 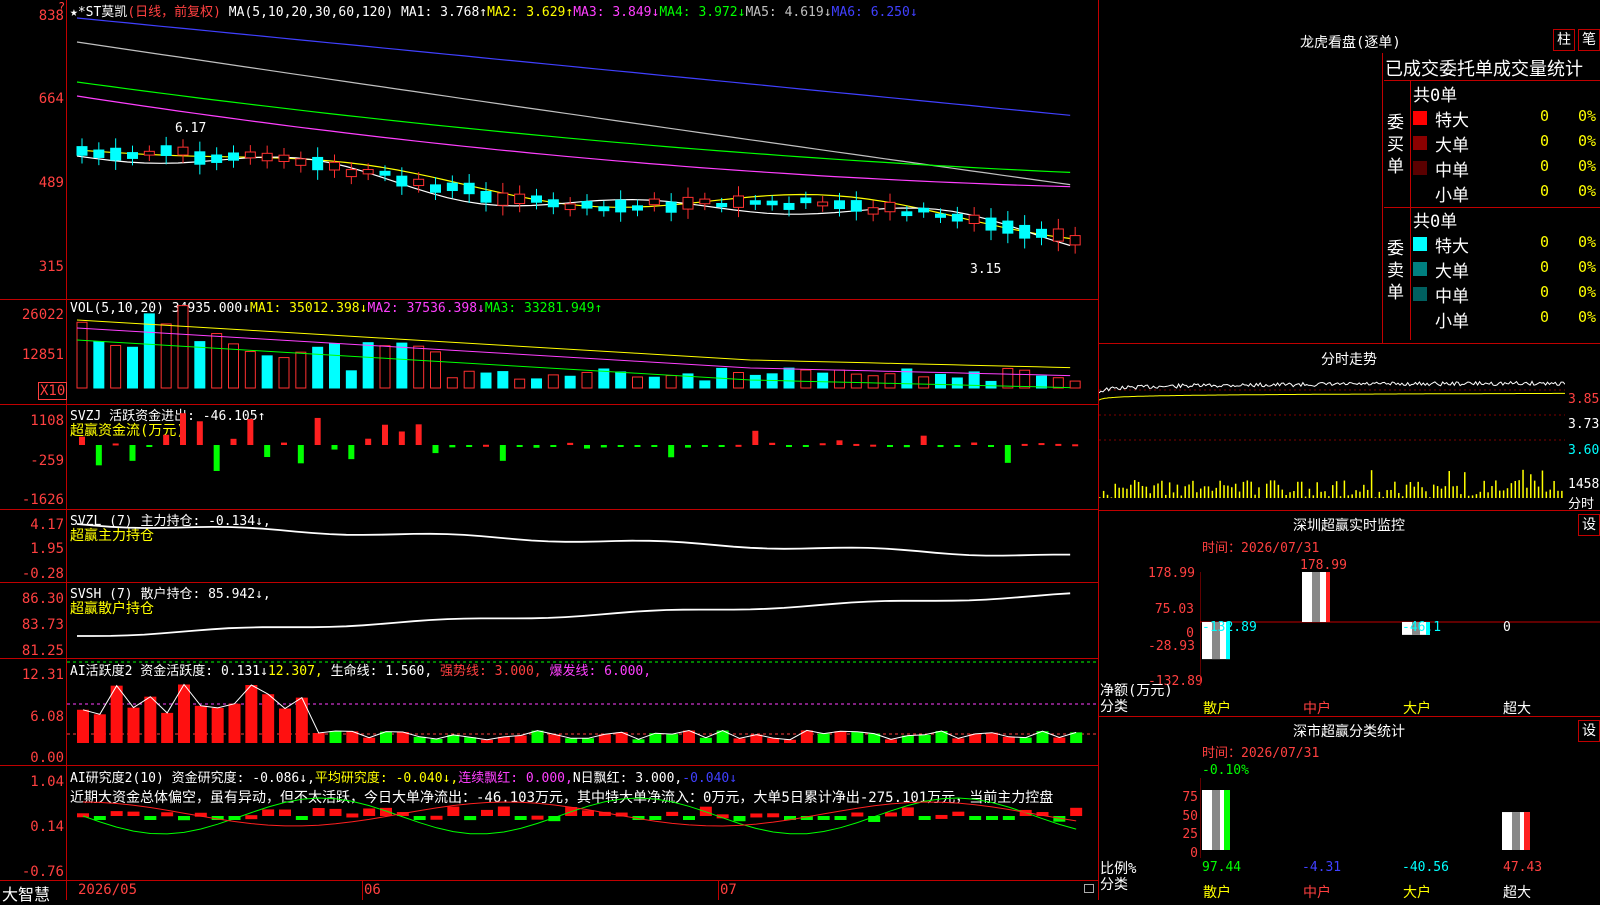 I want to click on classify-settings-button: 设, so click(x=1589, y=731).